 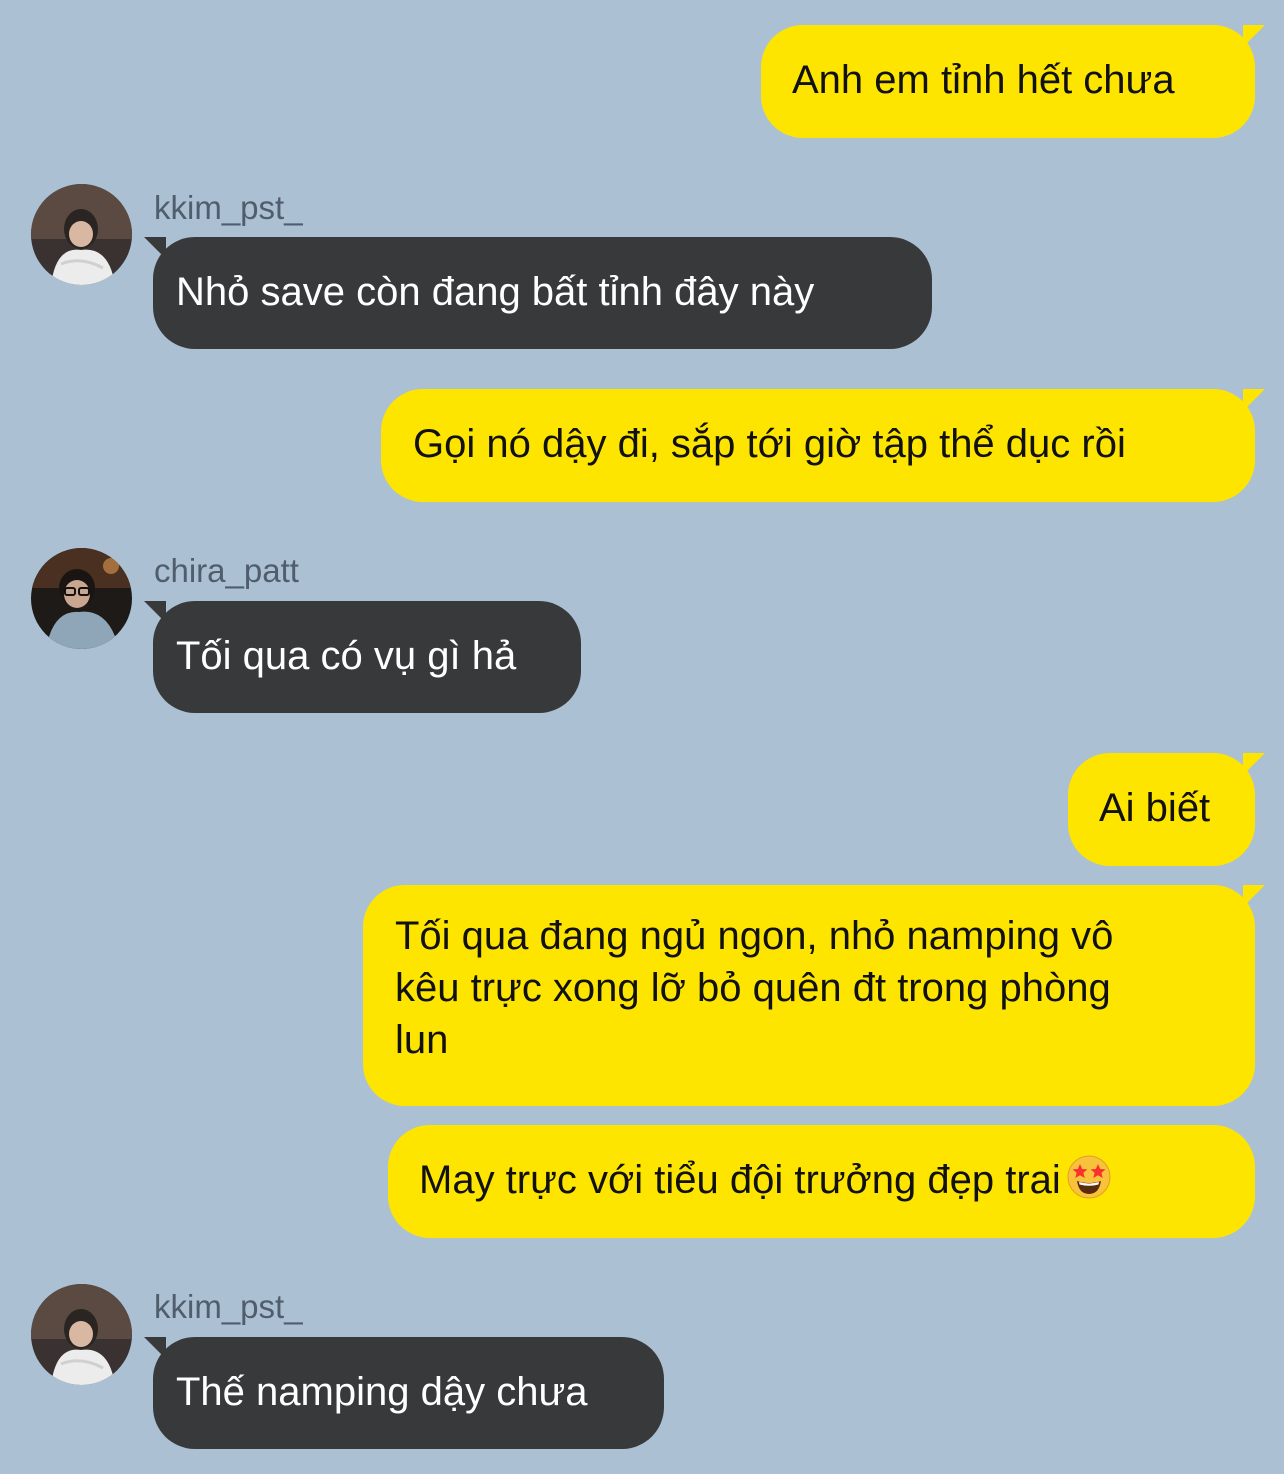 What do you see at coordinates (346, 656) in the screenshot?
I see `message-text: Tối qua có vụ gì hả` at bounding box center [346, 656].